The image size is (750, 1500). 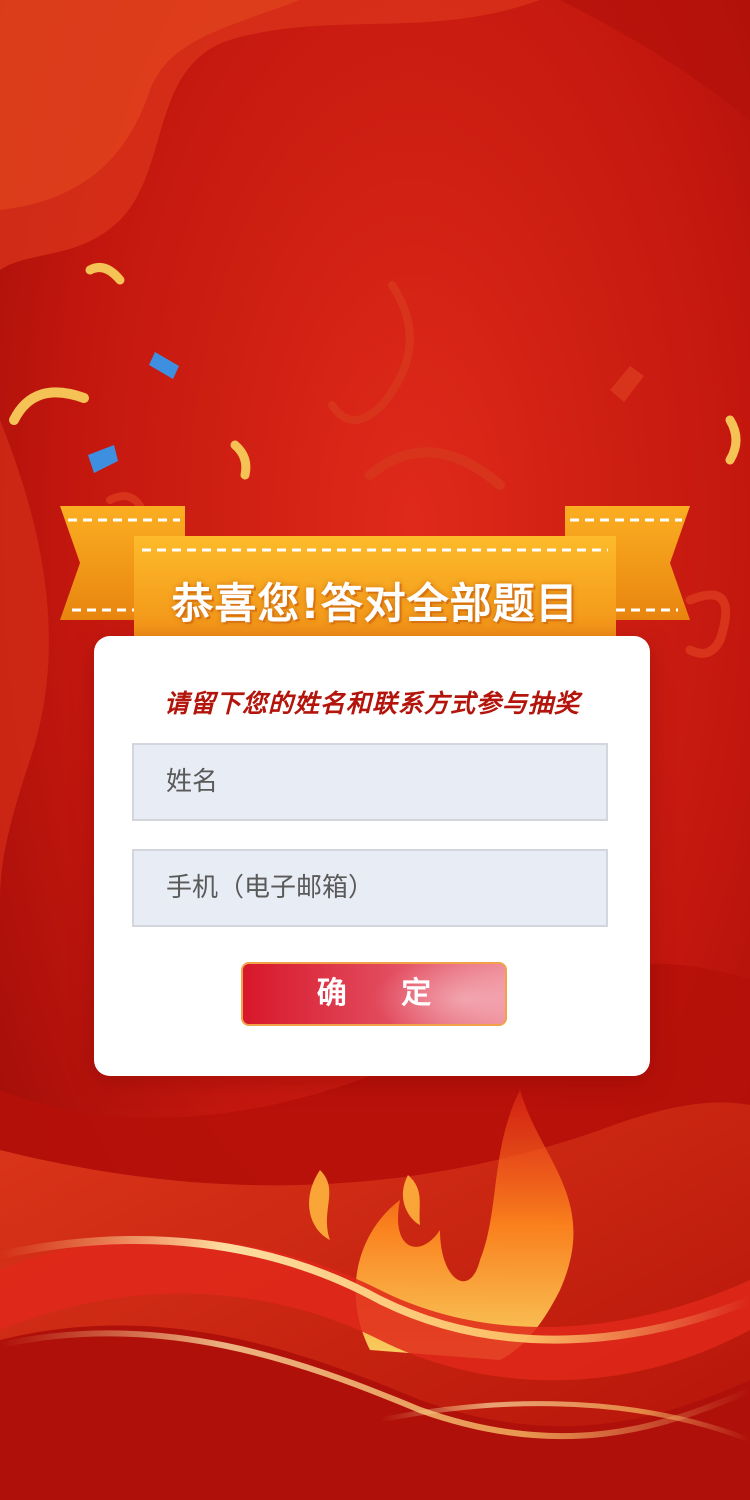 I want to click on contact-input, so click(x=370, y=888).